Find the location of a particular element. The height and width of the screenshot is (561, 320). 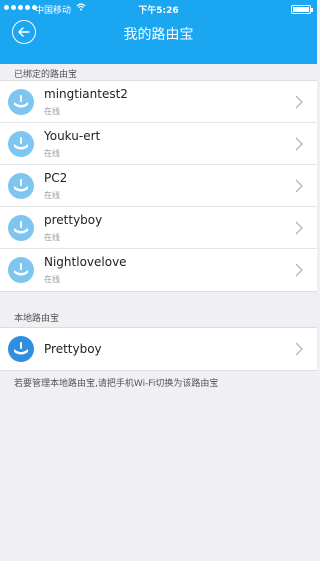

status-bar: 中国移动 下午5:26 is located at coordinates (158, 10).